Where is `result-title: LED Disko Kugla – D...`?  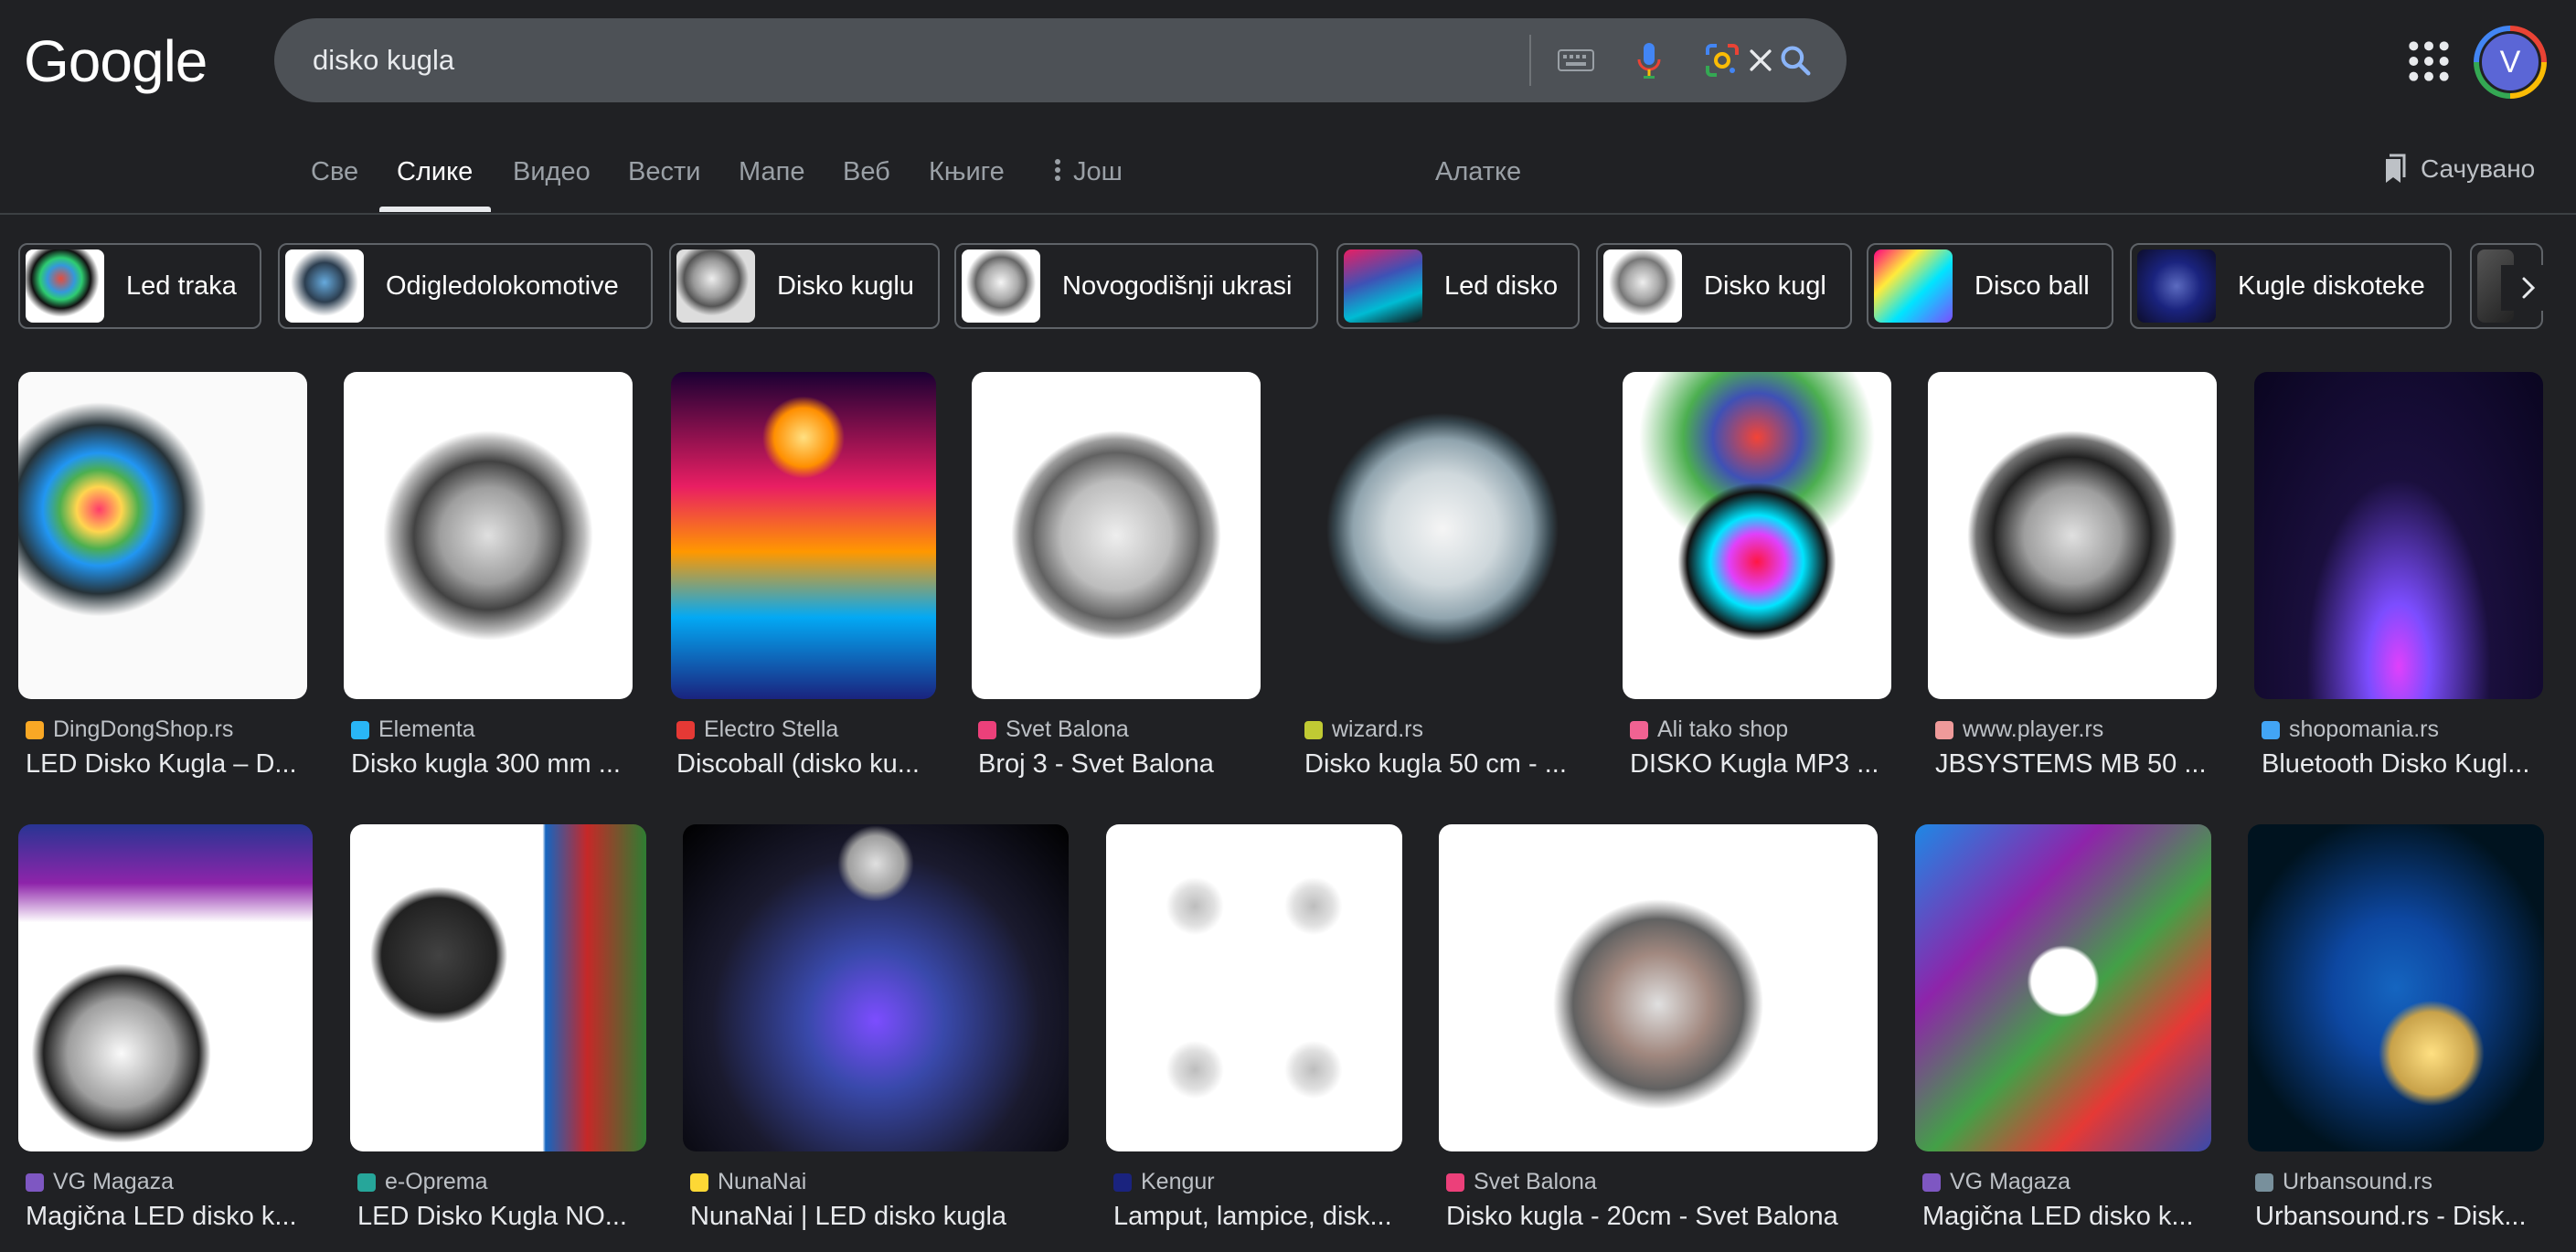 result-title: LED Disko Kugla – D... is located at coordinates (161, 764).